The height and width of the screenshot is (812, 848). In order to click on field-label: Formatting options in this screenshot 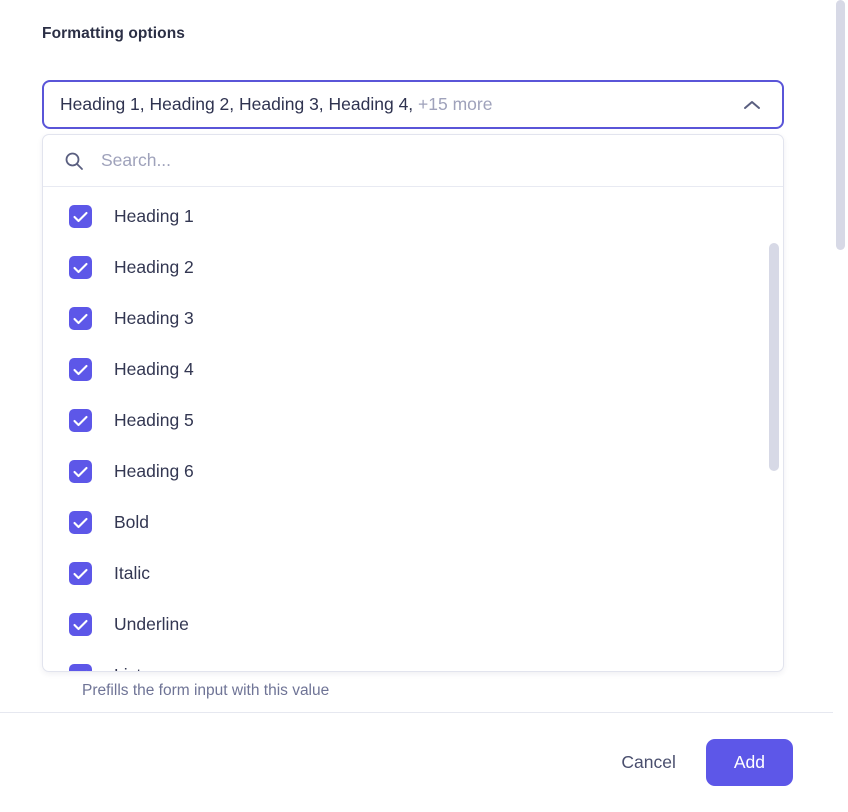, I will do `click(114, 33)`.